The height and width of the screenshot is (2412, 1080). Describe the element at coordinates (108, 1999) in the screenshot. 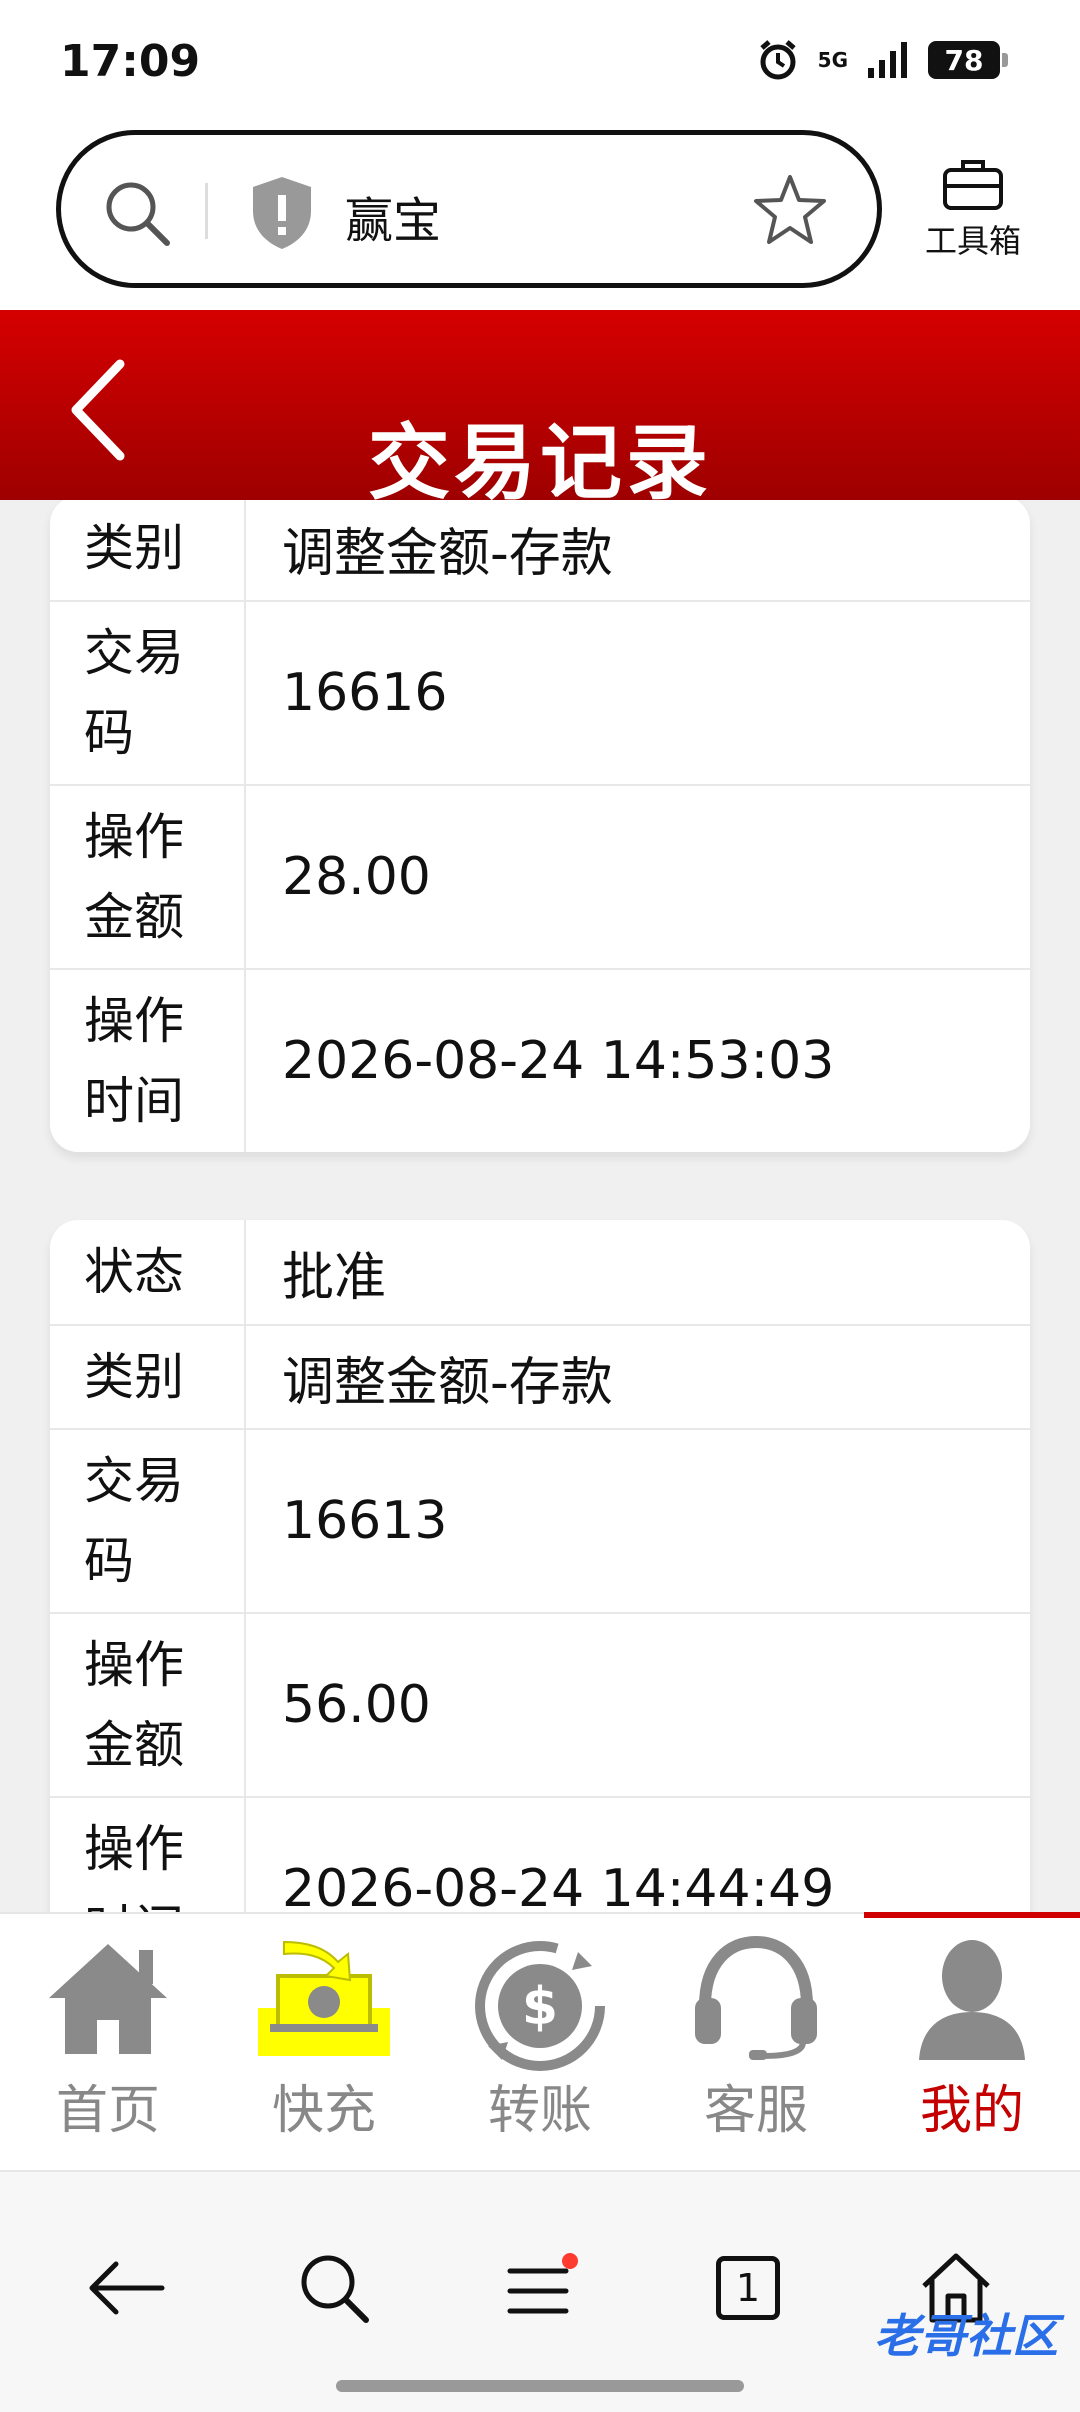

I see `home-icon` at that location.